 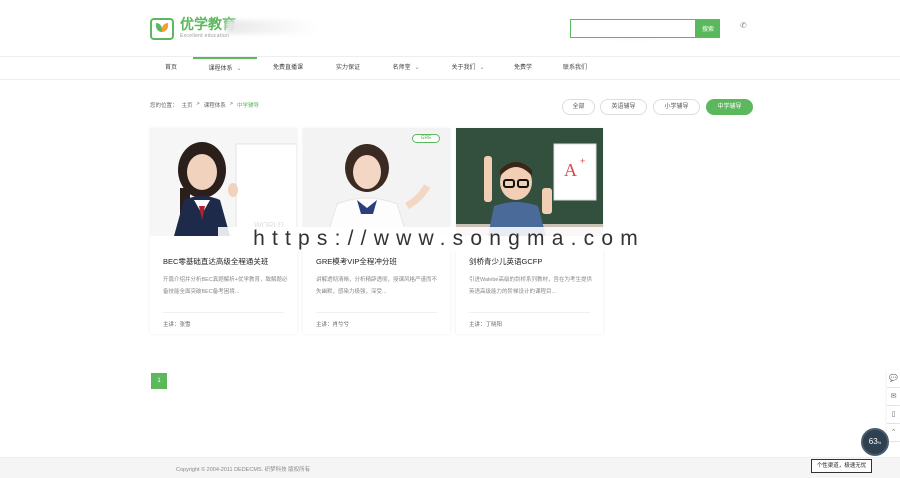 What do you see at coordinates (531, 261) in the screenshot?
I see `course-title: 剑桥青少儿英语GCFP` at bounding box center [531, 261].